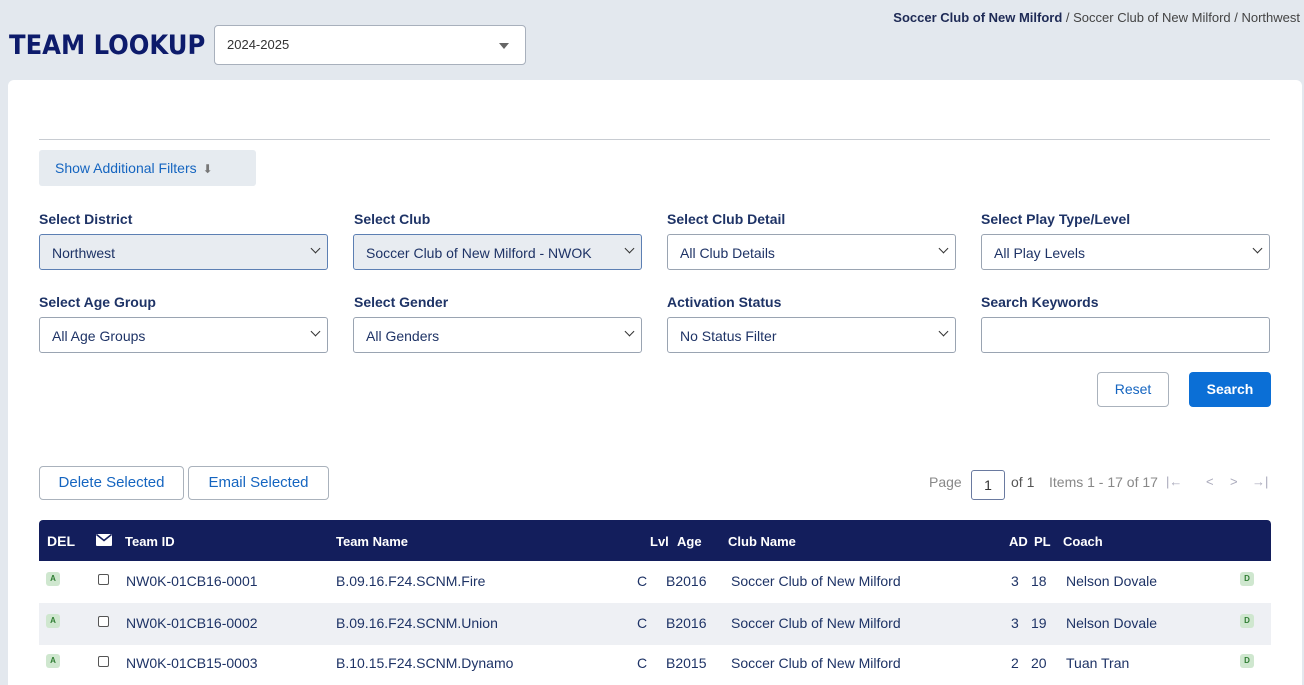 Image resolution: width=1304 pixels, height=685 pixels. I want to click on breadcrumb-current: Soccer Club of New Milford, so click(977, 17).